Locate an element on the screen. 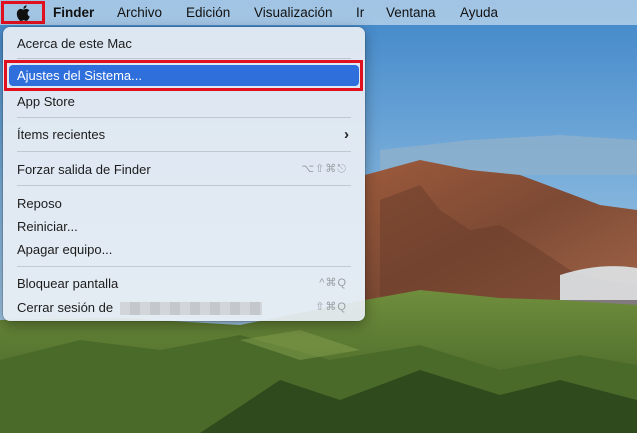 Image resolution: width=637 pixels, height=433 pixels. menubar-item-edicion: Edición is located at coordinates (208, 12).